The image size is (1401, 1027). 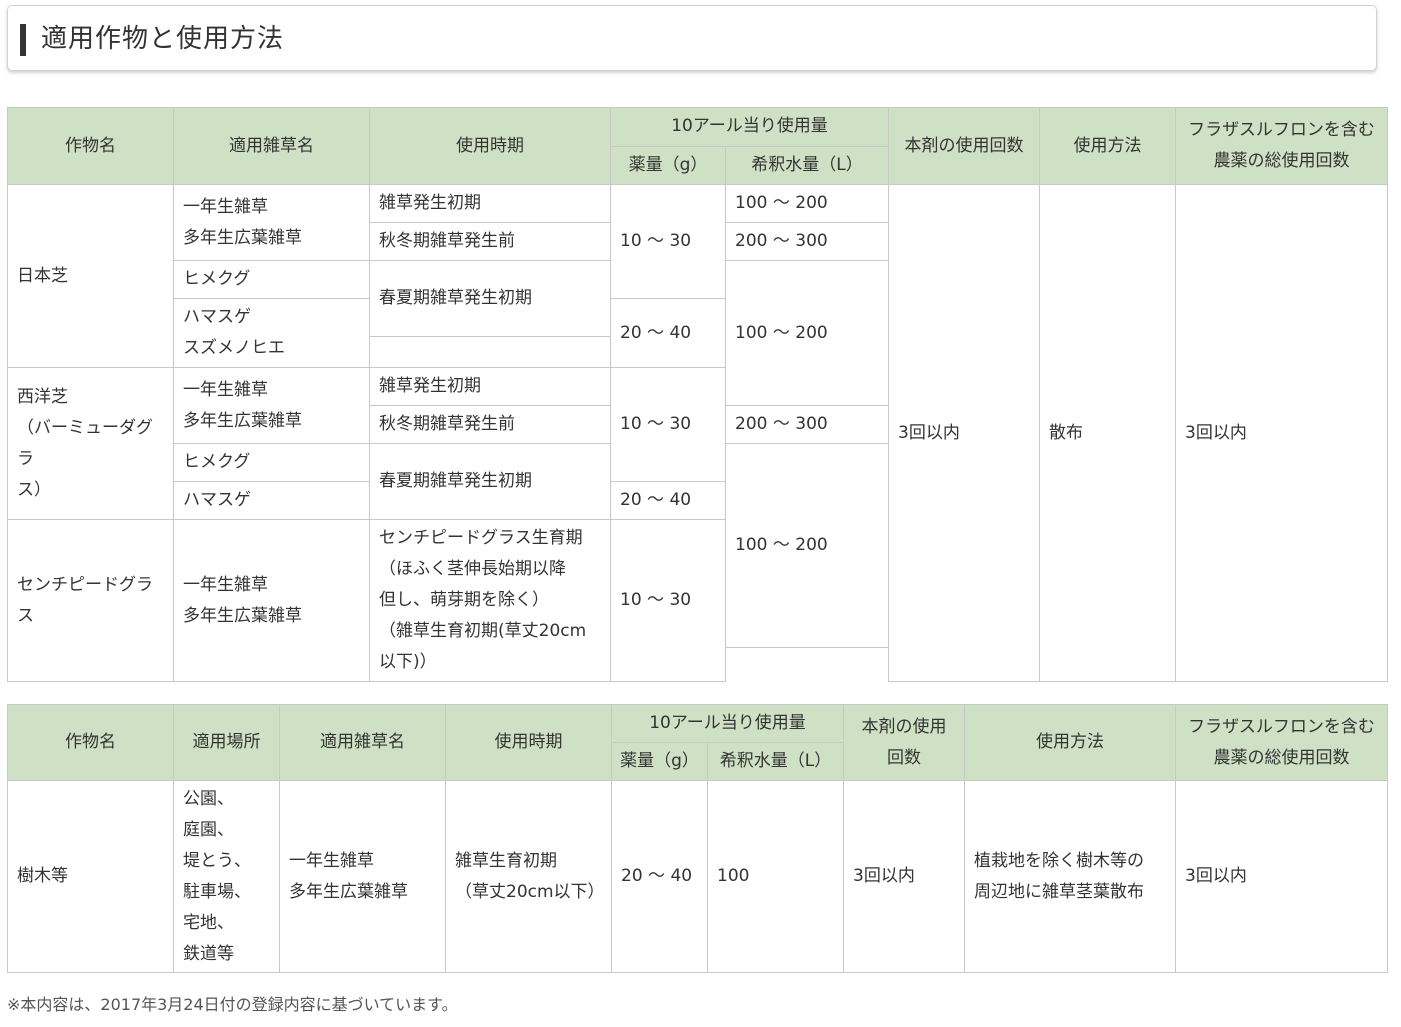 I want to click on crop-line: （バーミューダグラ, so click(x=85, y=443).